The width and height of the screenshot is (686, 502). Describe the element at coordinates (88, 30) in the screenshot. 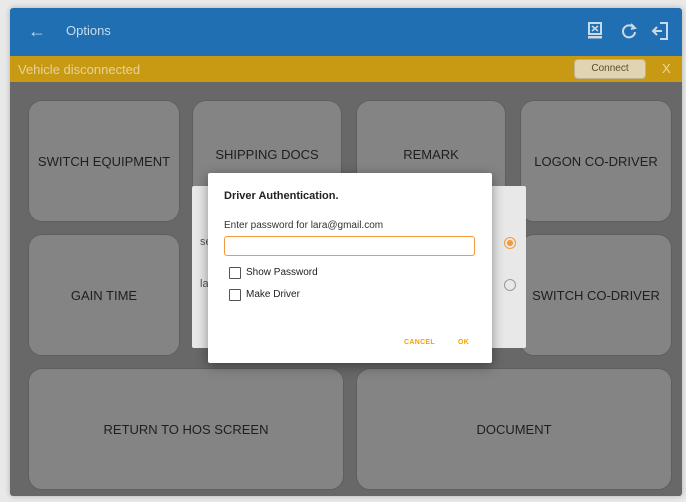

I see `page-title: Options` at that location.